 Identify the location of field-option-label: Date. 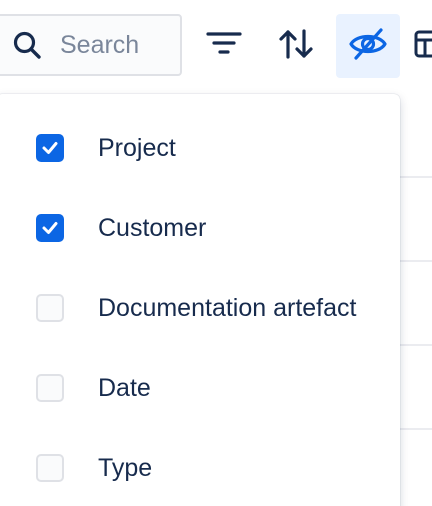
(124, 388).